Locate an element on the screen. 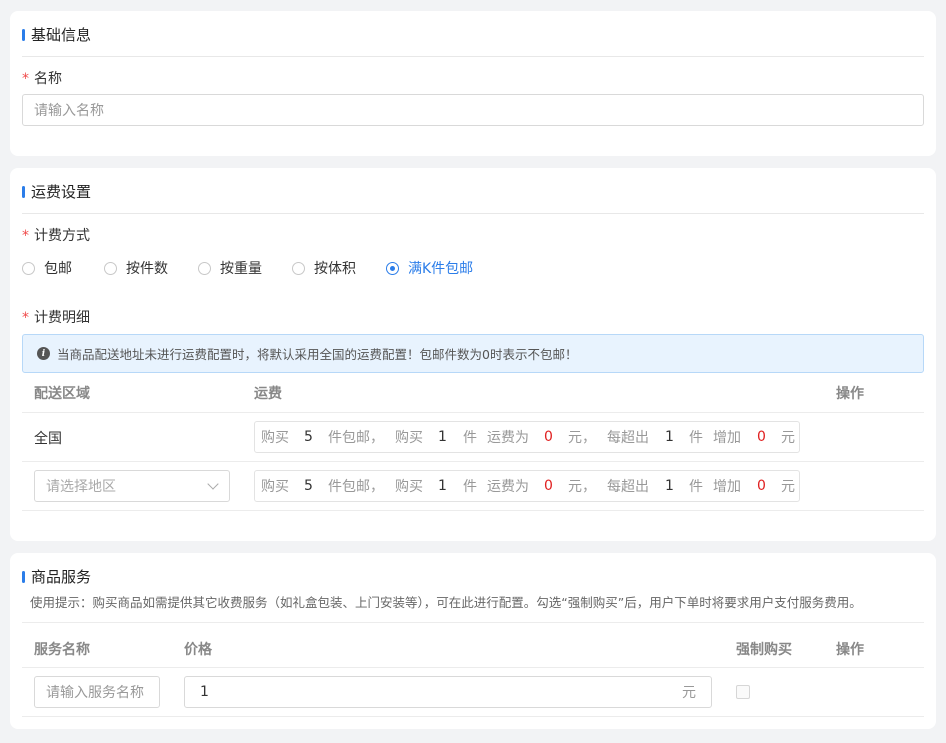 This screenshot has width=946, height=743. name-input: 请输入名称 is located at coordinates (473, 110).